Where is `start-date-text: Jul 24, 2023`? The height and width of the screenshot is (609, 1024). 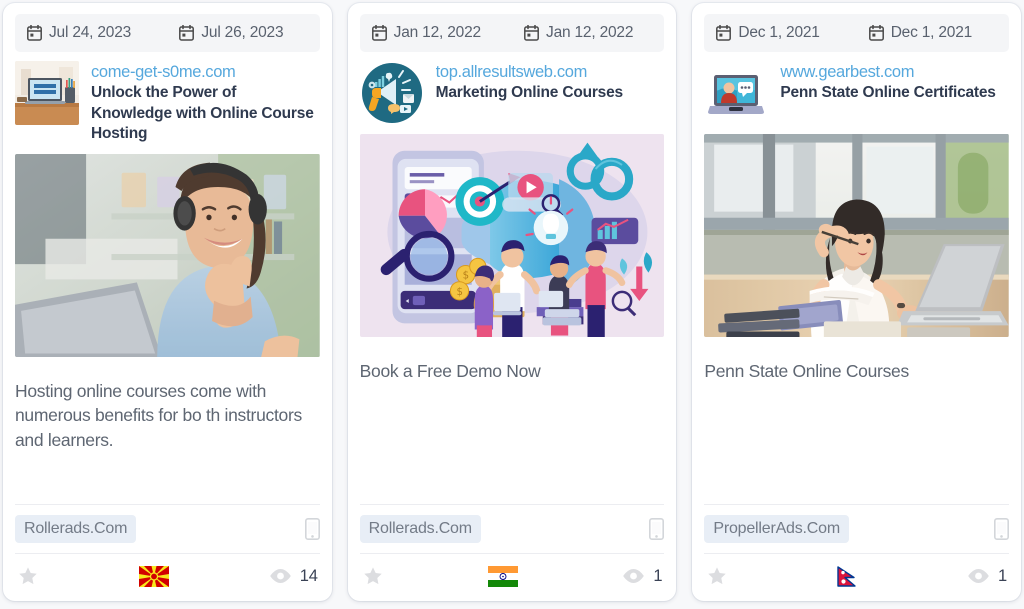
start-date-text: Jul 24, 2023 is located at coordinates (90, 32).